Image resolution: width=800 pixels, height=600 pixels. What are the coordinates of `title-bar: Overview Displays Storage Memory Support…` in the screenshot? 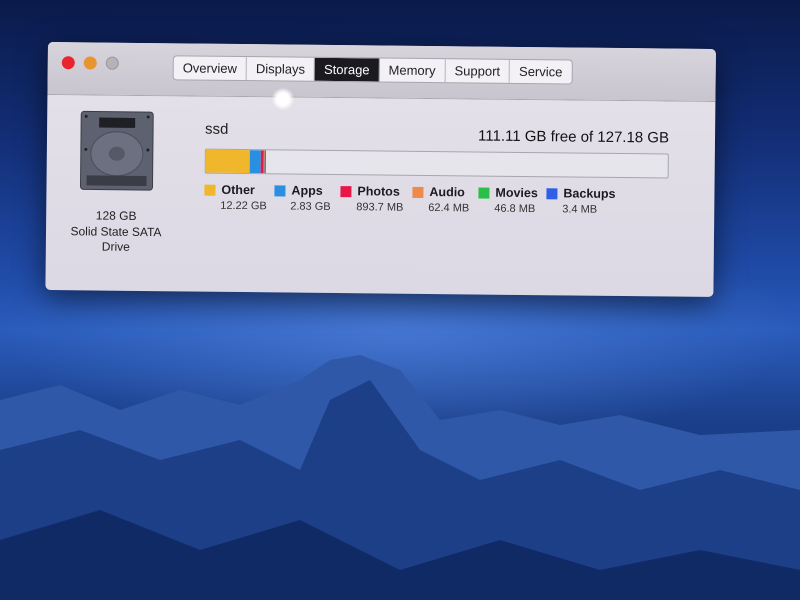 It's located at (381, 72).